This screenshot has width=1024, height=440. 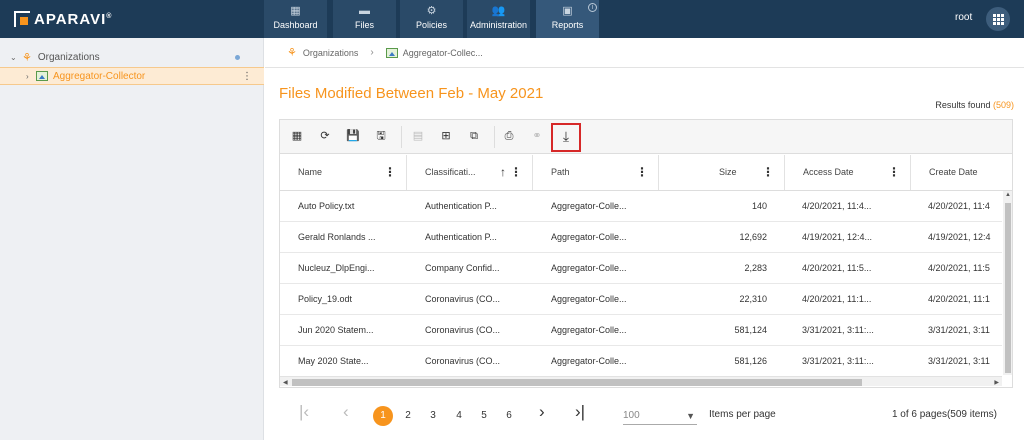 I want to click on cell-create-date: 4/20/2021, 11:1, so click(x=959, y=299).